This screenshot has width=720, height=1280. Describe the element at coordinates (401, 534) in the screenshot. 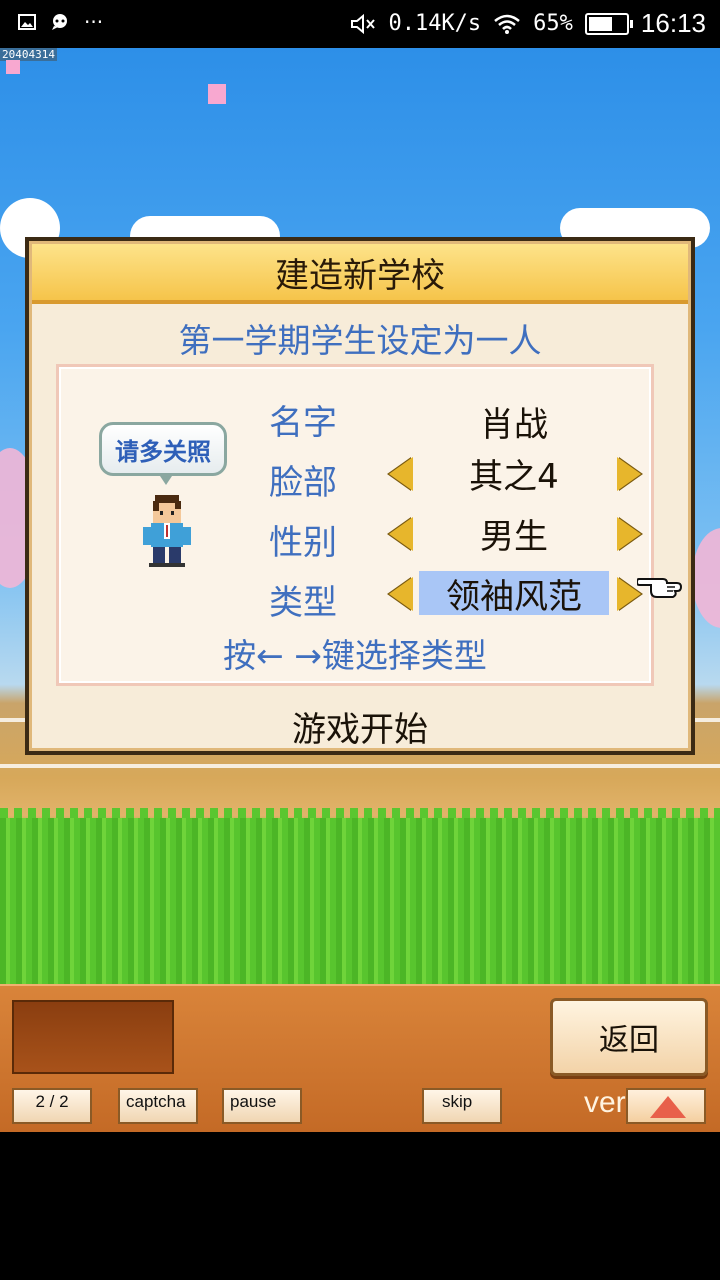

I see `gender-prev-arrow-icon` at that location.